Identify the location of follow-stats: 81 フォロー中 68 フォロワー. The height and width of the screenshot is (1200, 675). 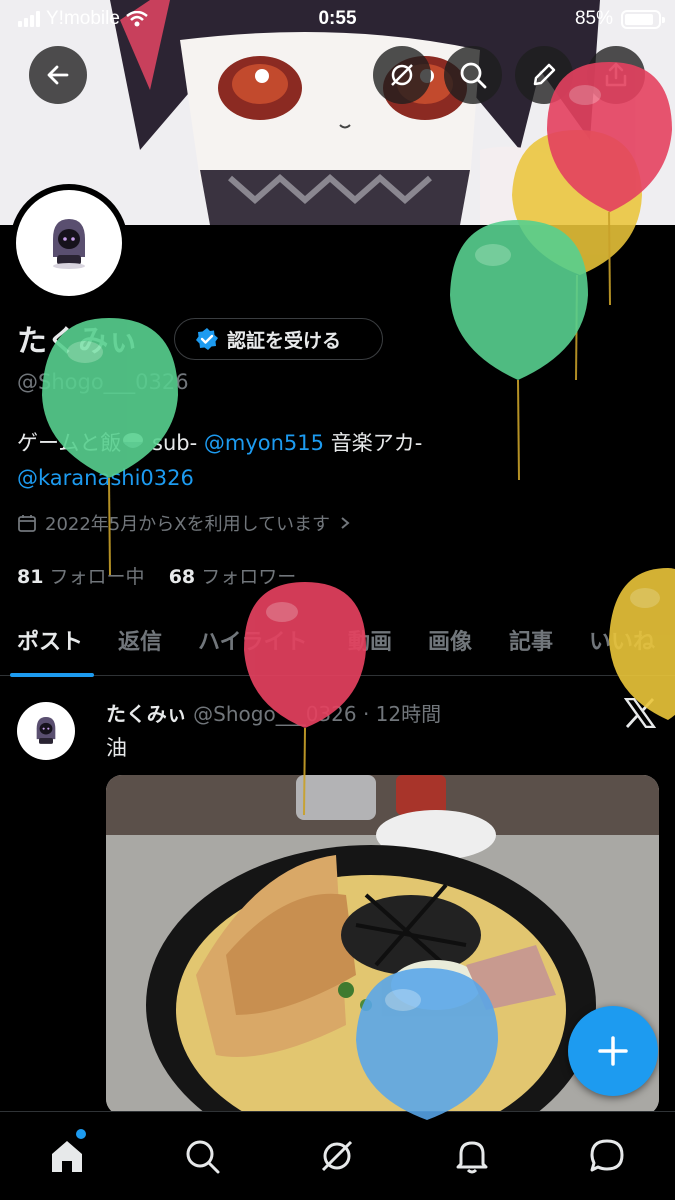
(156, 575).